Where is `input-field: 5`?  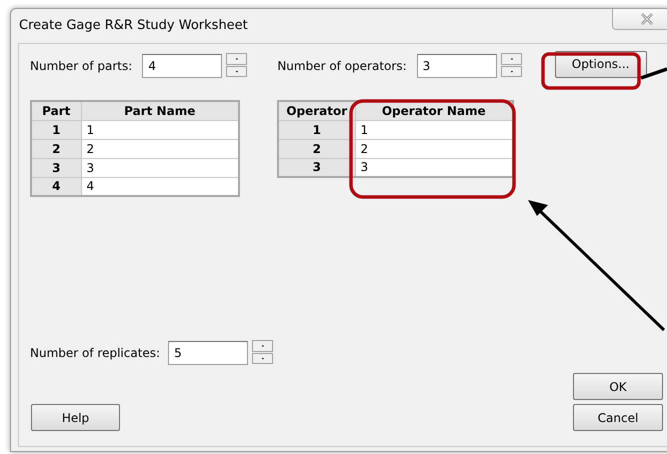
input-field: 5 is located at coordinates (208, 352).